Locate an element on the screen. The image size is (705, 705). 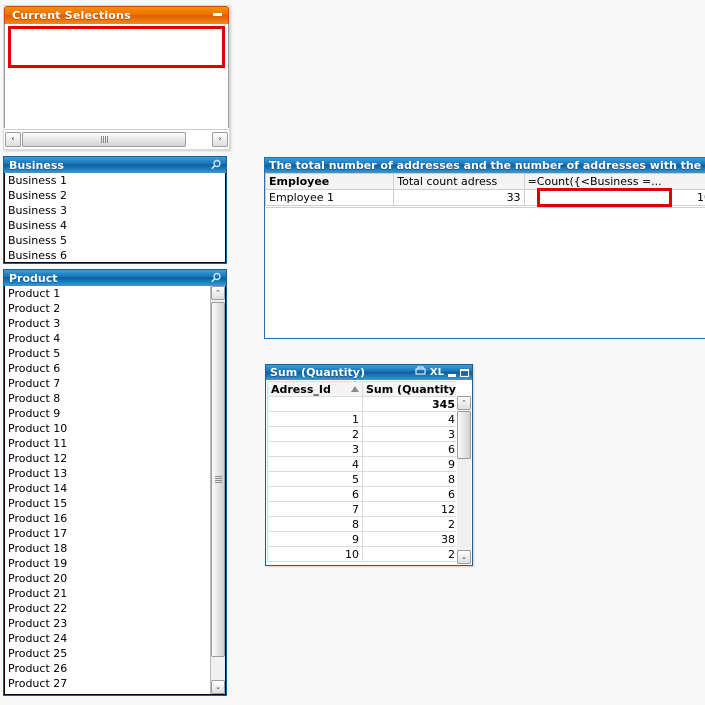
list-item: Product 1 is located at coordinates (107, 293).